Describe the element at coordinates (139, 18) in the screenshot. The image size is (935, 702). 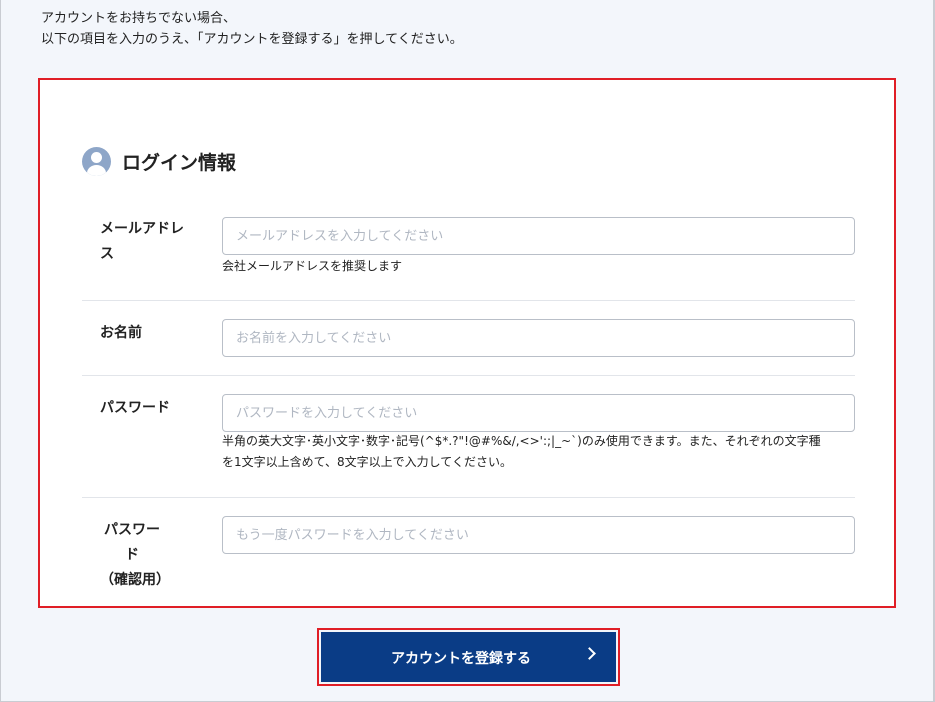
I see `intro-line-1: アカウントをお持ちでない場合、` at that location.